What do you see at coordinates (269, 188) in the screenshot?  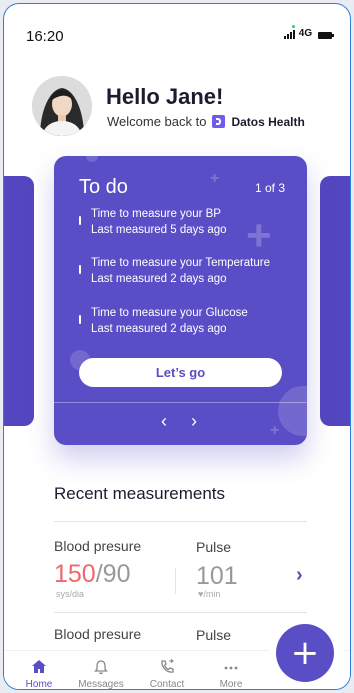 I see `todo-page-indicator: 1 of 3` at bounding box center [269, 188].